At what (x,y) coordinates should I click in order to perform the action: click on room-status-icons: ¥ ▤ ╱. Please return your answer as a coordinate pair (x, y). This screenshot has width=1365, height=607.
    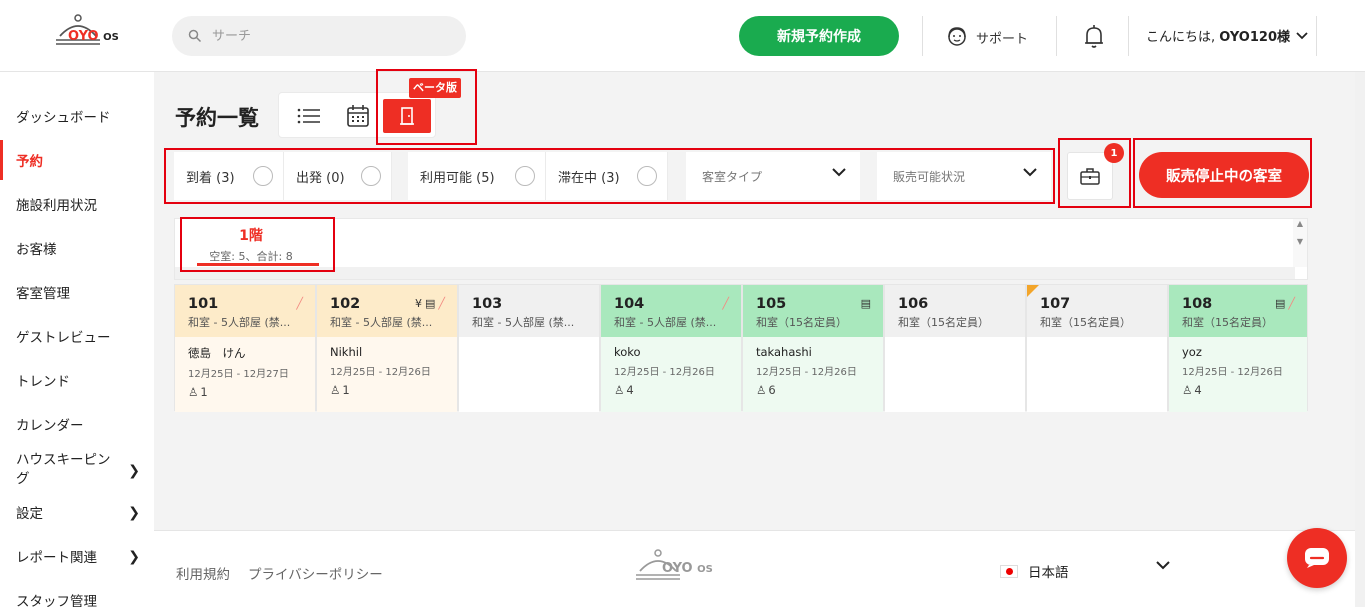
    Looking at the image, I should click on (430, 303).